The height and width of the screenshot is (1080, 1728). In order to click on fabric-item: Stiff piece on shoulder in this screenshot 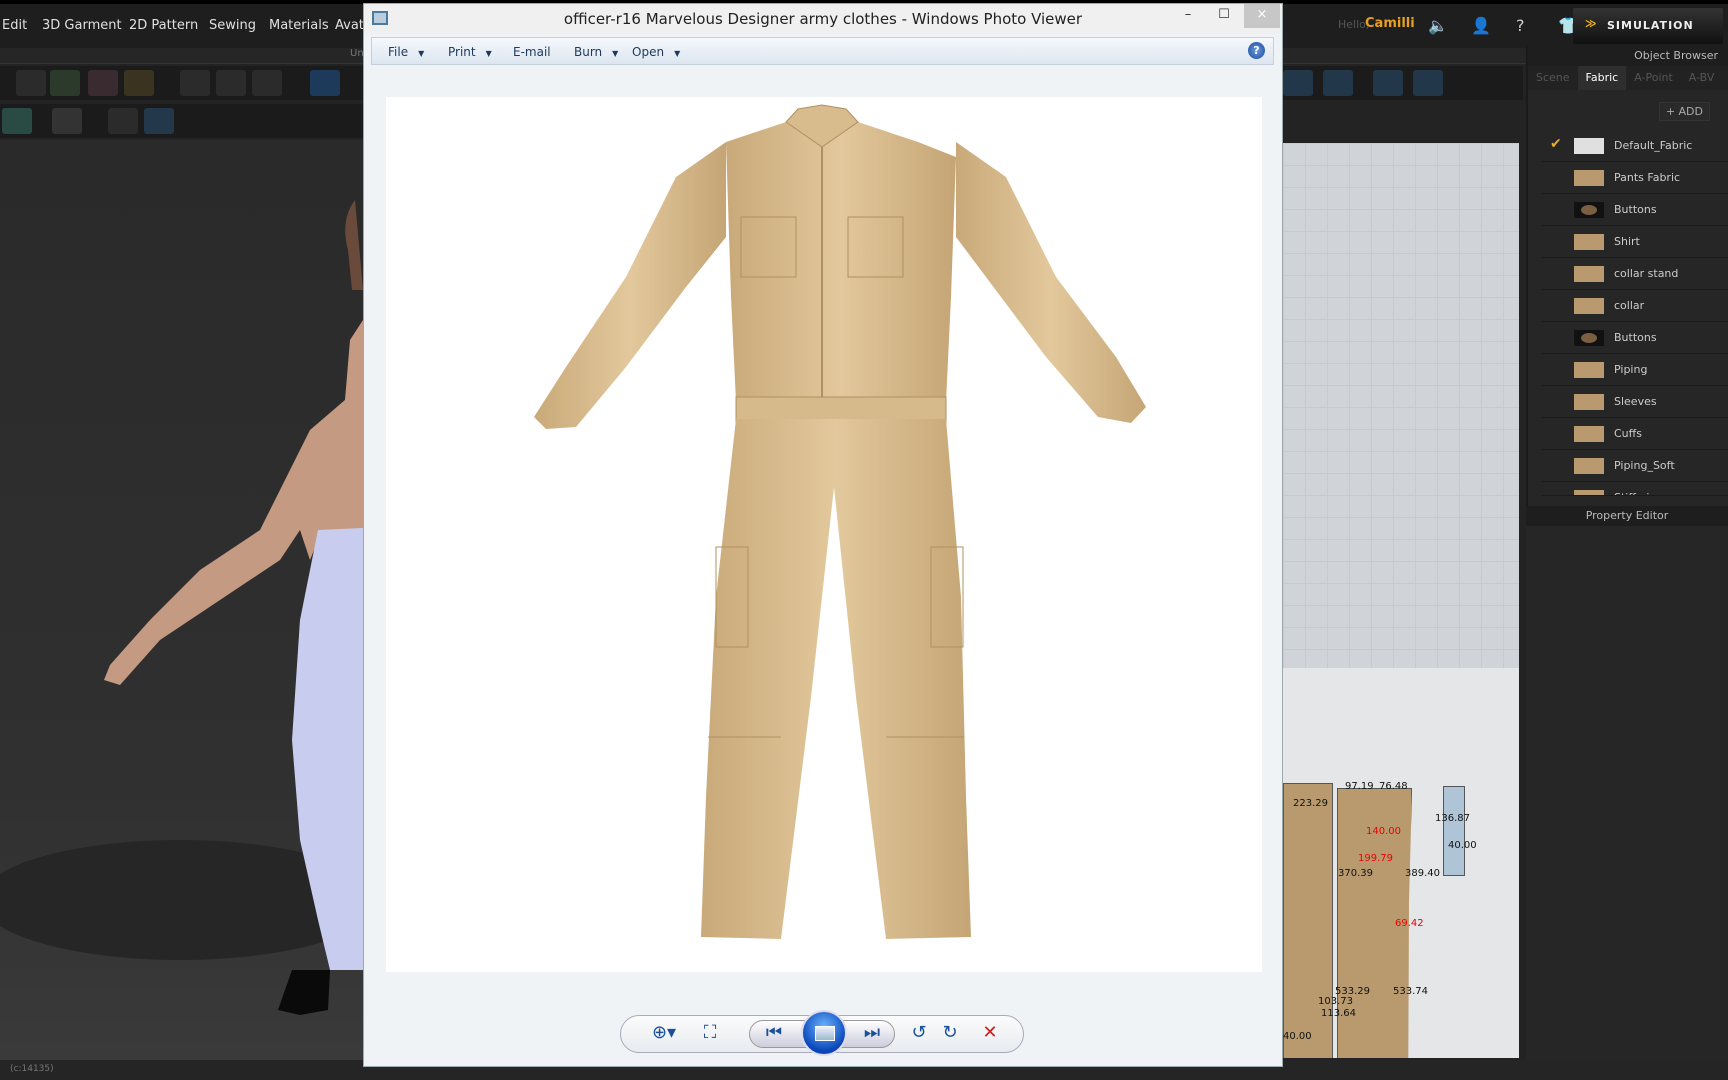, I will do `click(1635, 489)`.